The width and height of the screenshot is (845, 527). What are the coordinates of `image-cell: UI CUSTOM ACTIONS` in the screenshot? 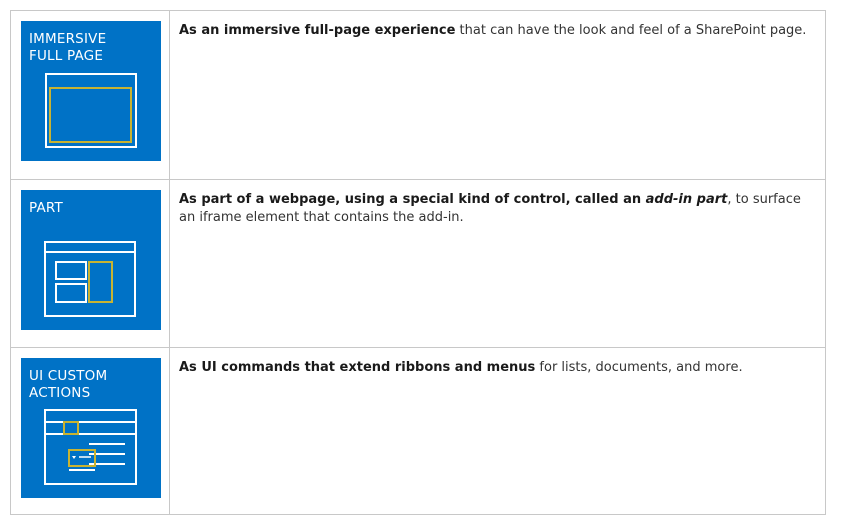 It's located at (90, 431).